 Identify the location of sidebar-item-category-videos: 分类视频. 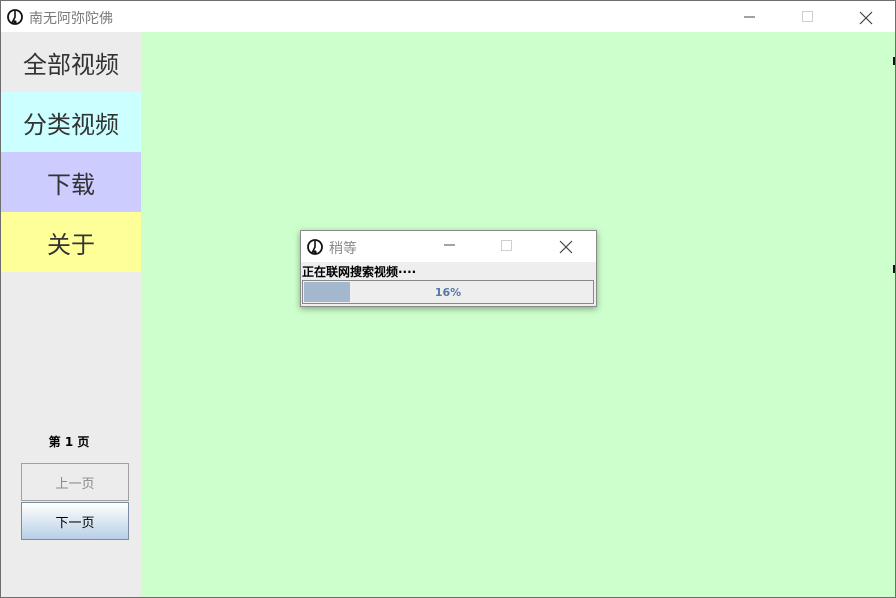
(71, 122).